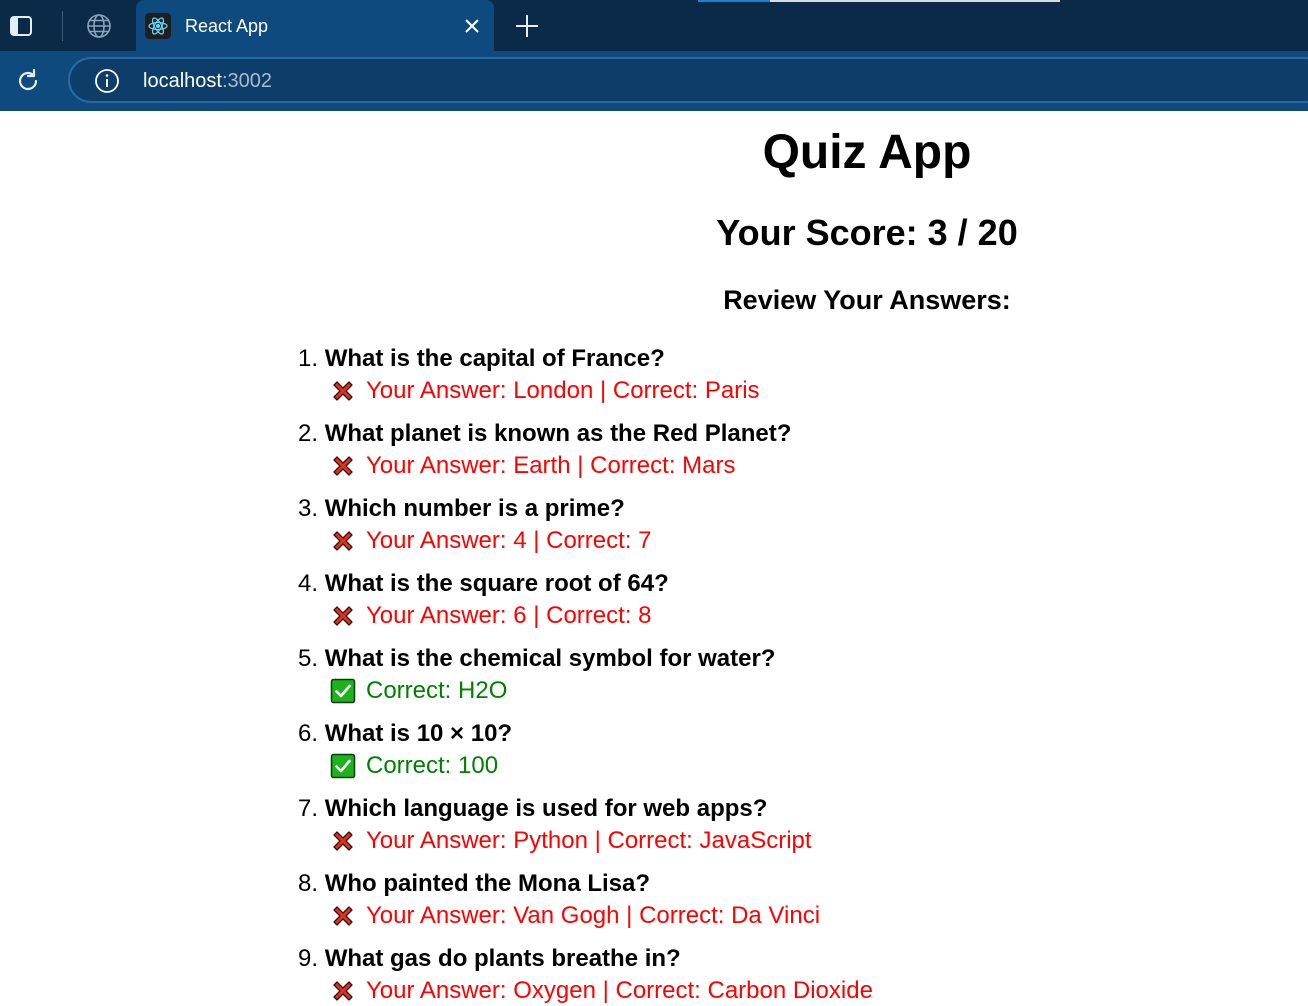 The height and width of the screenshot is (1006, 1308). What do you see at coordinates (509, 540) in the screenshot?
I see `answer-result-text: Your Answer: 4 | Correct: 7` at bounding box center [509, 540].